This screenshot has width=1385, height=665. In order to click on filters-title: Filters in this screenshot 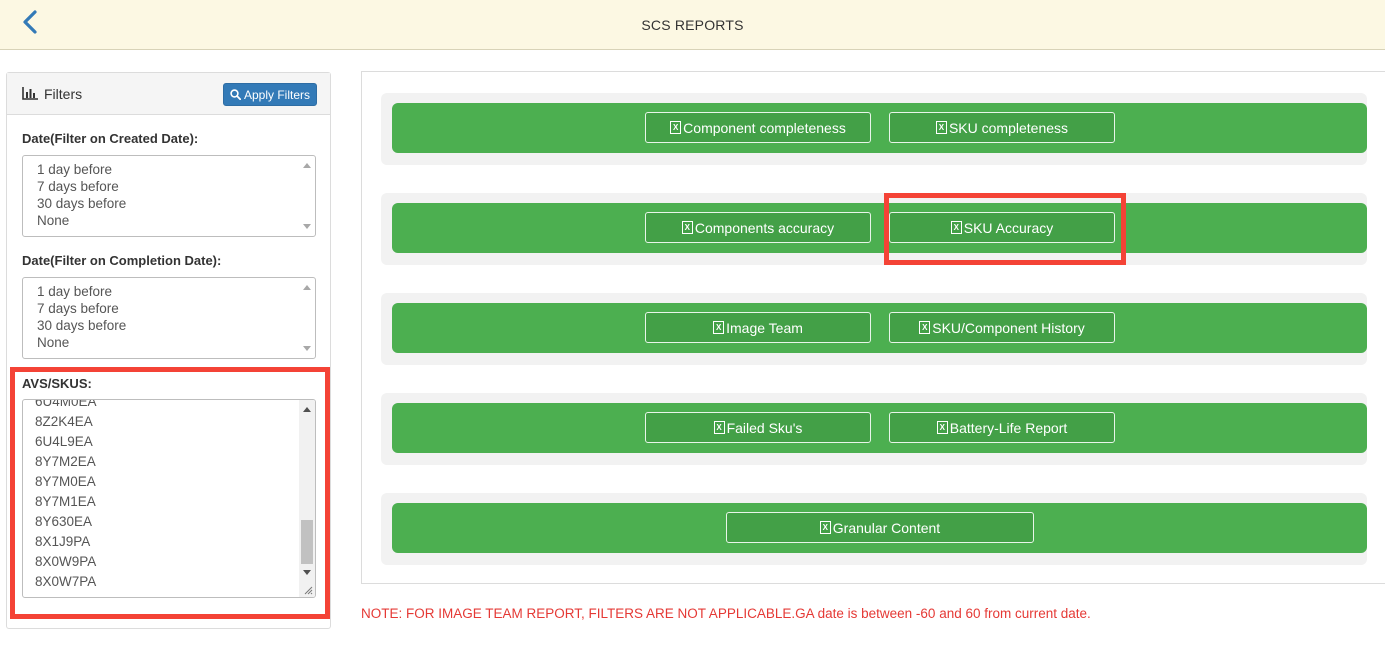, I will do `click(63, 94)`.